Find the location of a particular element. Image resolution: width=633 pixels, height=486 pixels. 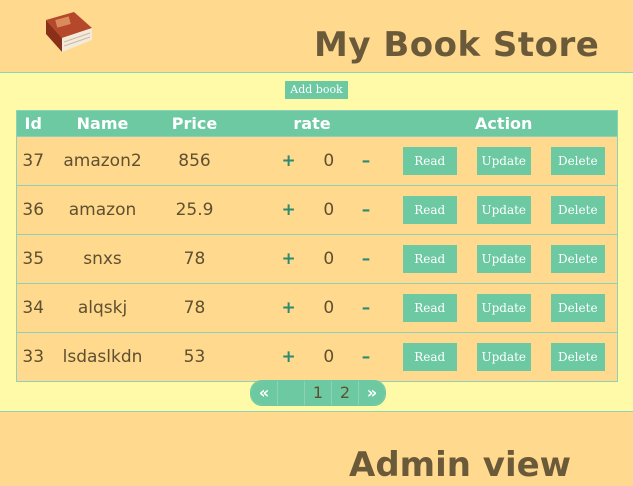

cell-id: 35 is located at coordinates (33, 259).